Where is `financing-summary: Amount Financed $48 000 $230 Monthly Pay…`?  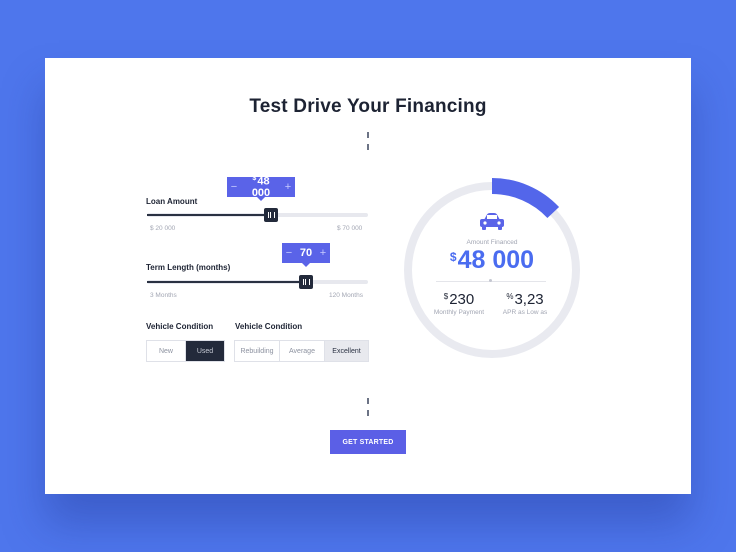 financing-summary: Amount Financed $48 000 $230 Monthly Pay… is located at coordinates (490, 268).